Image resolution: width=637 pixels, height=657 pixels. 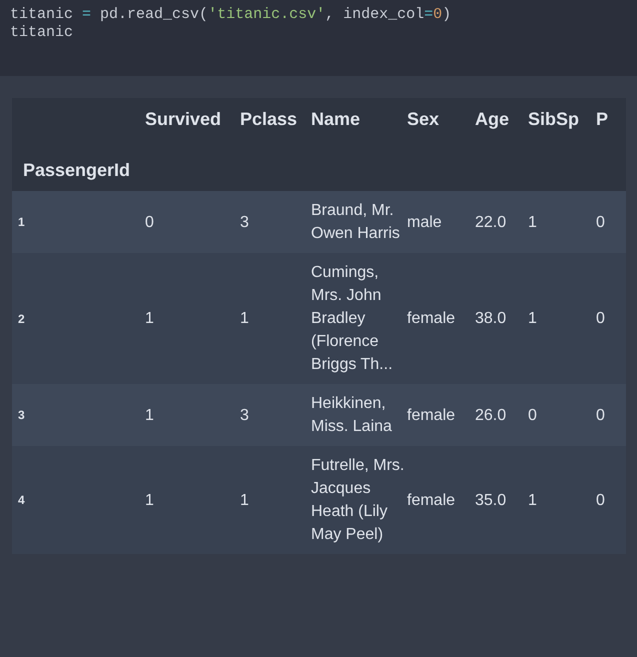 I want to click on table-cell: Heikkinen, Miss. Laina, so click(x=351, y=415).